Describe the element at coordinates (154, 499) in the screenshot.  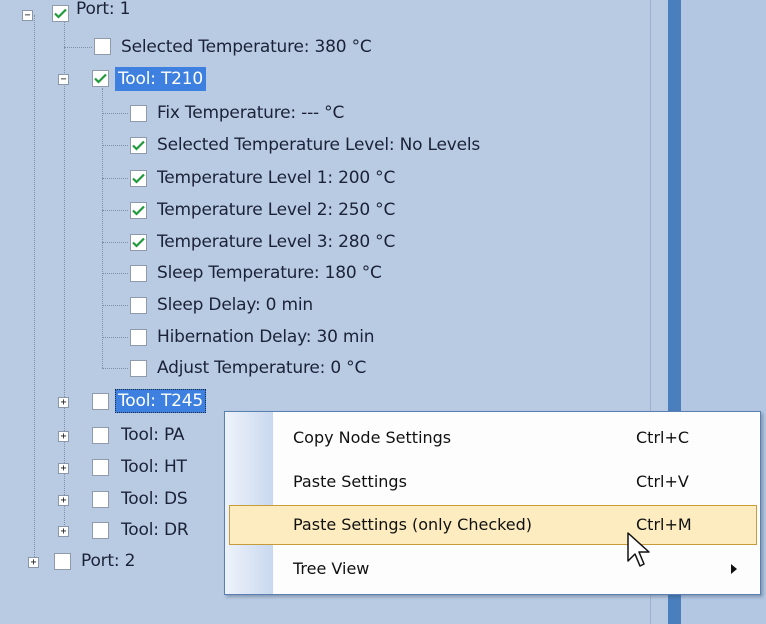
I see `tree-node-tool-ds: Tool: DS` at that location.